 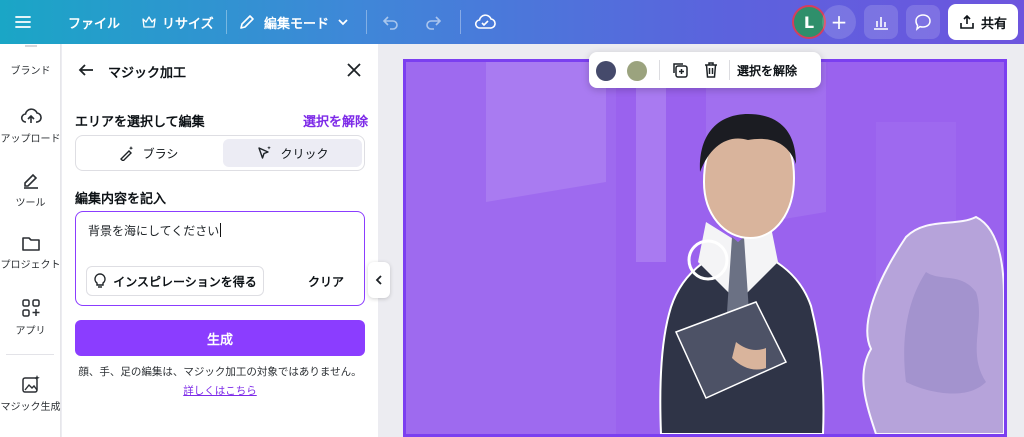 I want to click on prompt-textarea: 背景を海にしてください インスピレーションを得る クリア, so click(x=220, y=258).